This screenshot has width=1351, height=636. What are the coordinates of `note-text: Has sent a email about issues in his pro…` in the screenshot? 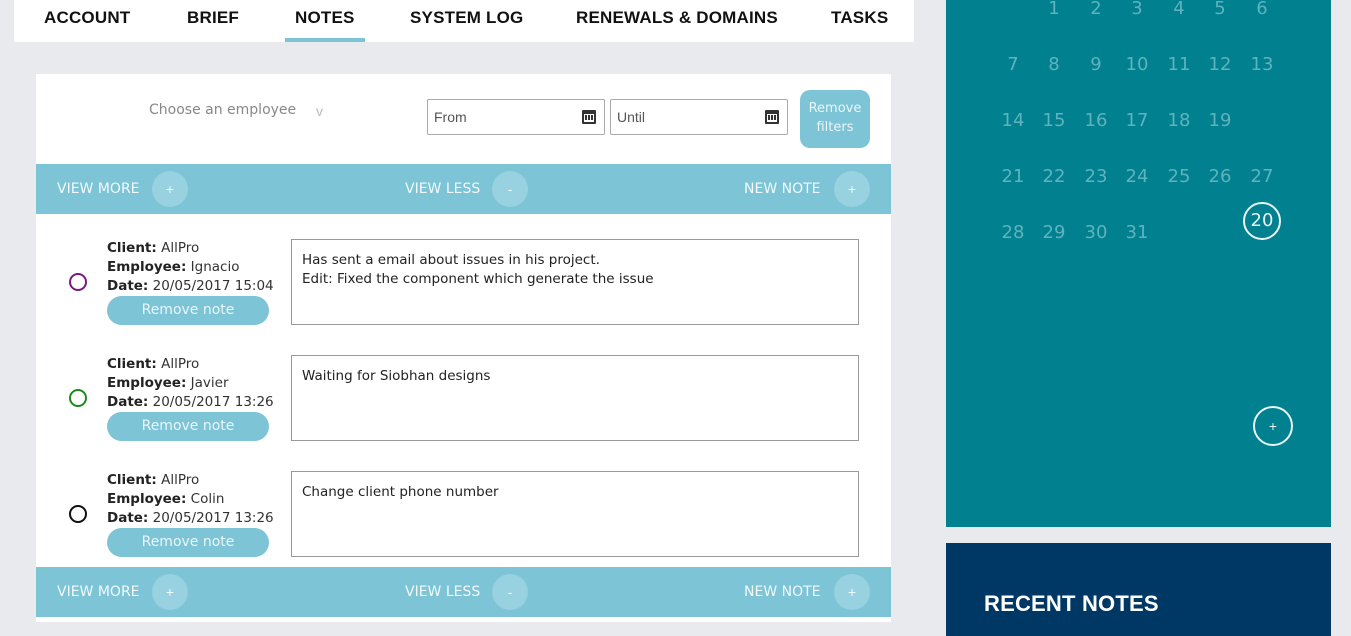 It's located at (575, 282).